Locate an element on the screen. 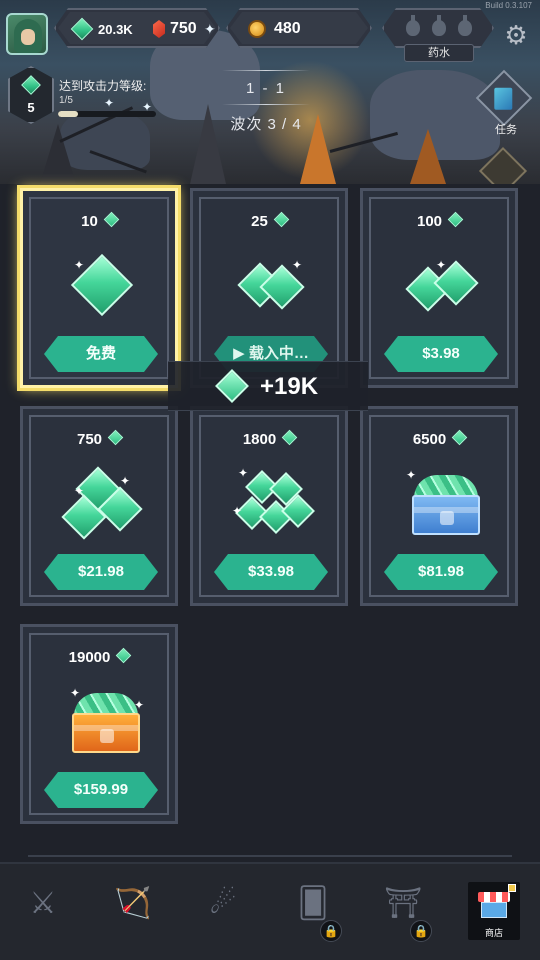  item-amount: 25 is located at coordinates (269, 220).